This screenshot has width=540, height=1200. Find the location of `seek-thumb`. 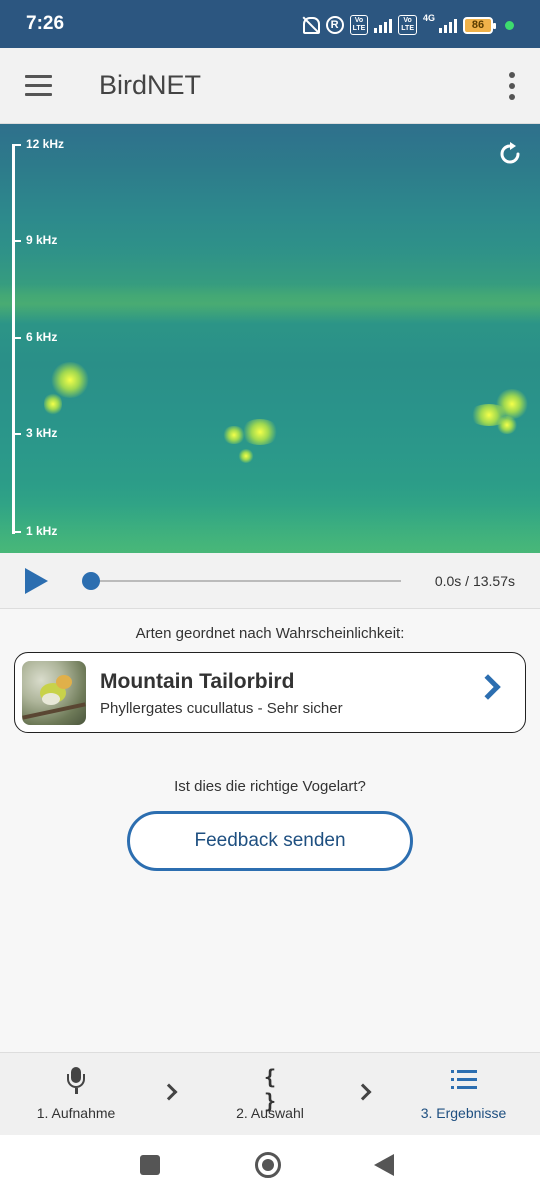

seek-thumb is located at coordinates (91, 581).